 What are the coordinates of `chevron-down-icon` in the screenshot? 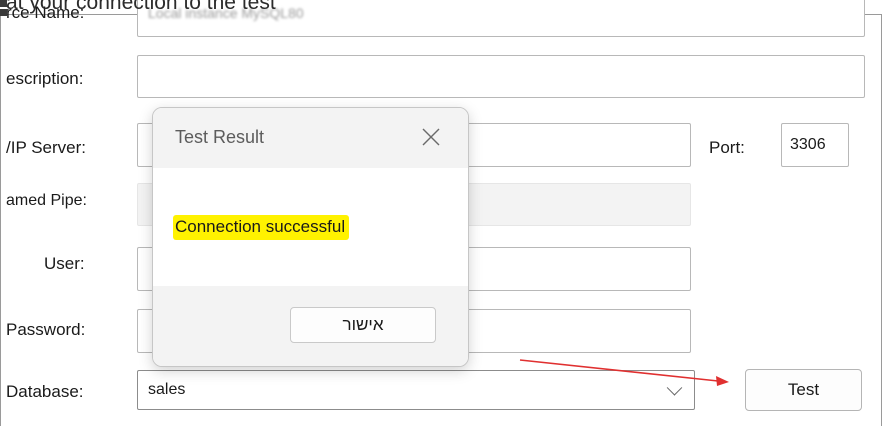 It's located at (674, 388).